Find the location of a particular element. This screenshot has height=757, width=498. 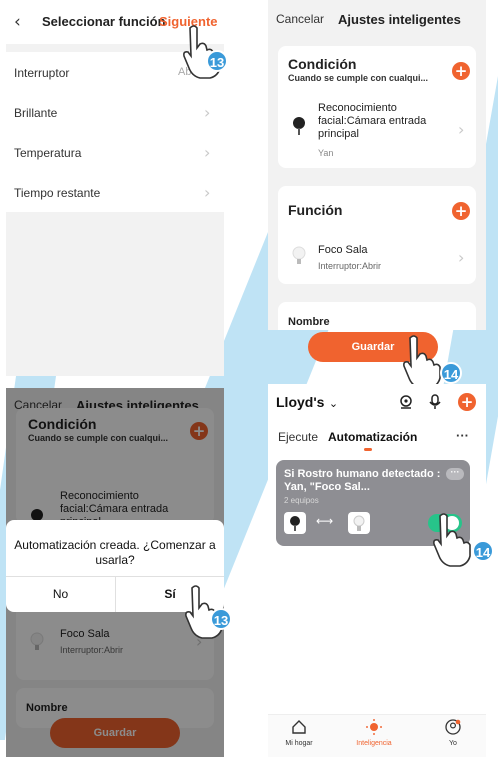

home-selector: Lloyd's ⌄ is located at coordinates (307, 403).